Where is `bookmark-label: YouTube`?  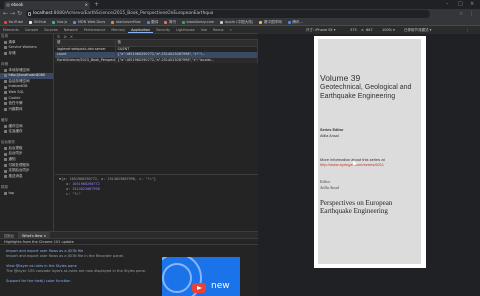 bookmark-label: YouTube is located at coordinates (16, 21).